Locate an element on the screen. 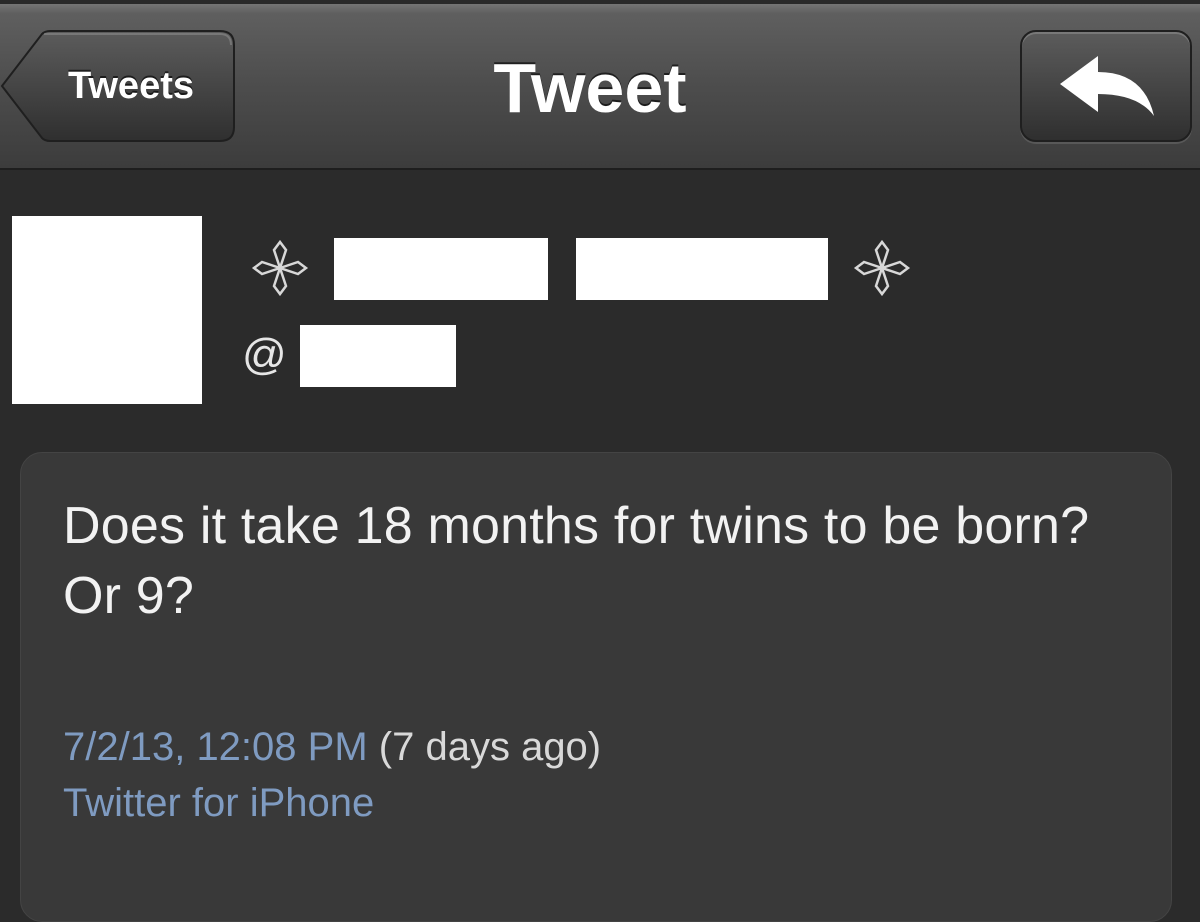 This screenshot has height=922, width=1200. reply-button is located at coordinates (1106, 86).